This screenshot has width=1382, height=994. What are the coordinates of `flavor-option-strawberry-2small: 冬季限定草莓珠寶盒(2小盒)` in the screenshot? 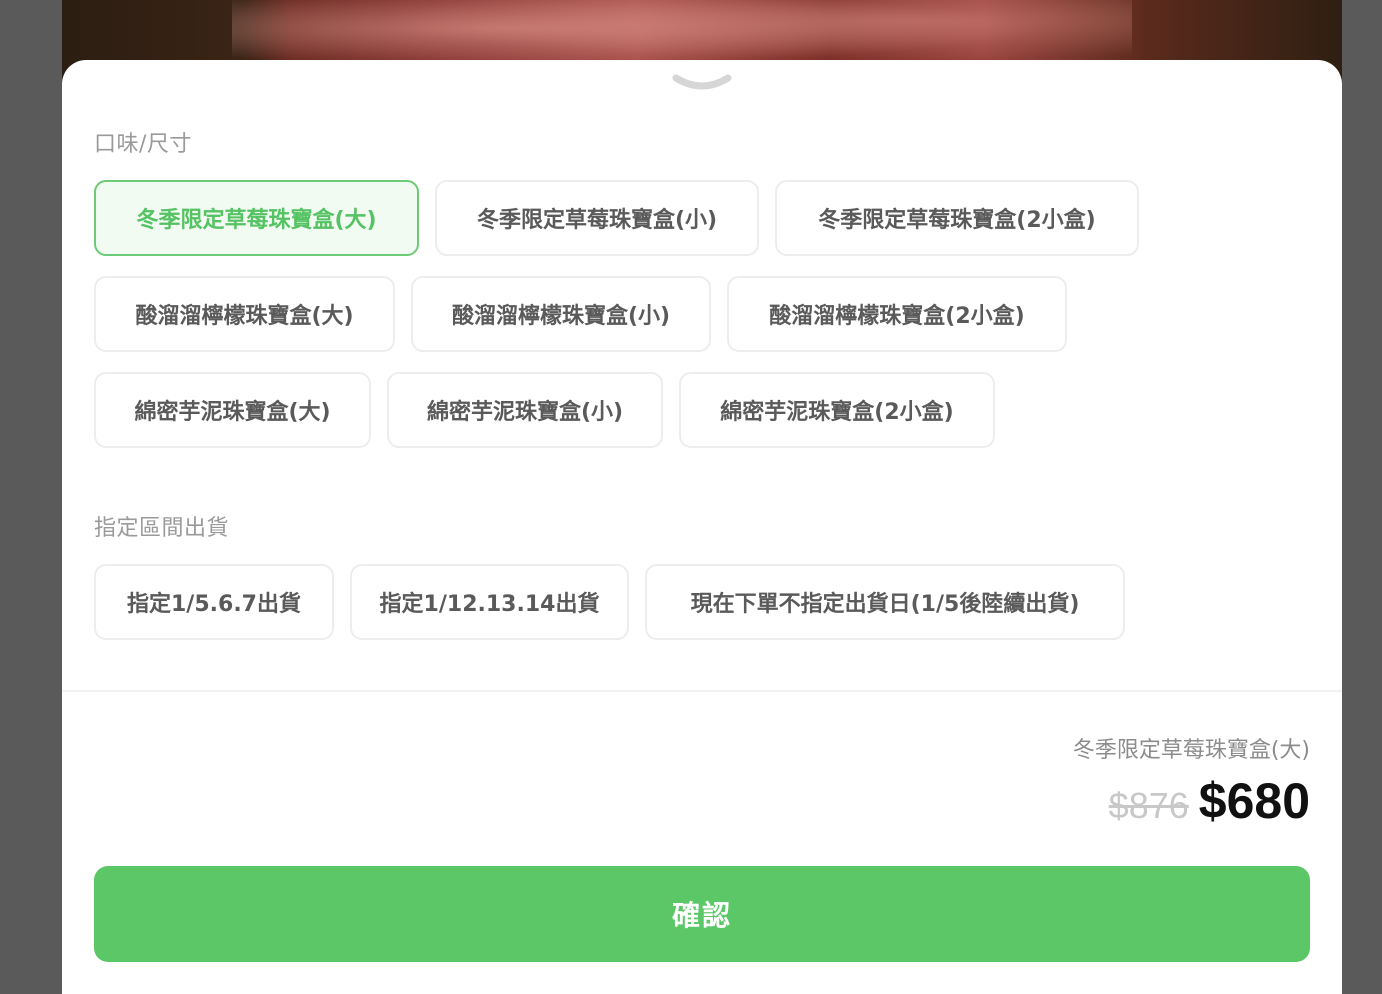 It's located at (957, 218).